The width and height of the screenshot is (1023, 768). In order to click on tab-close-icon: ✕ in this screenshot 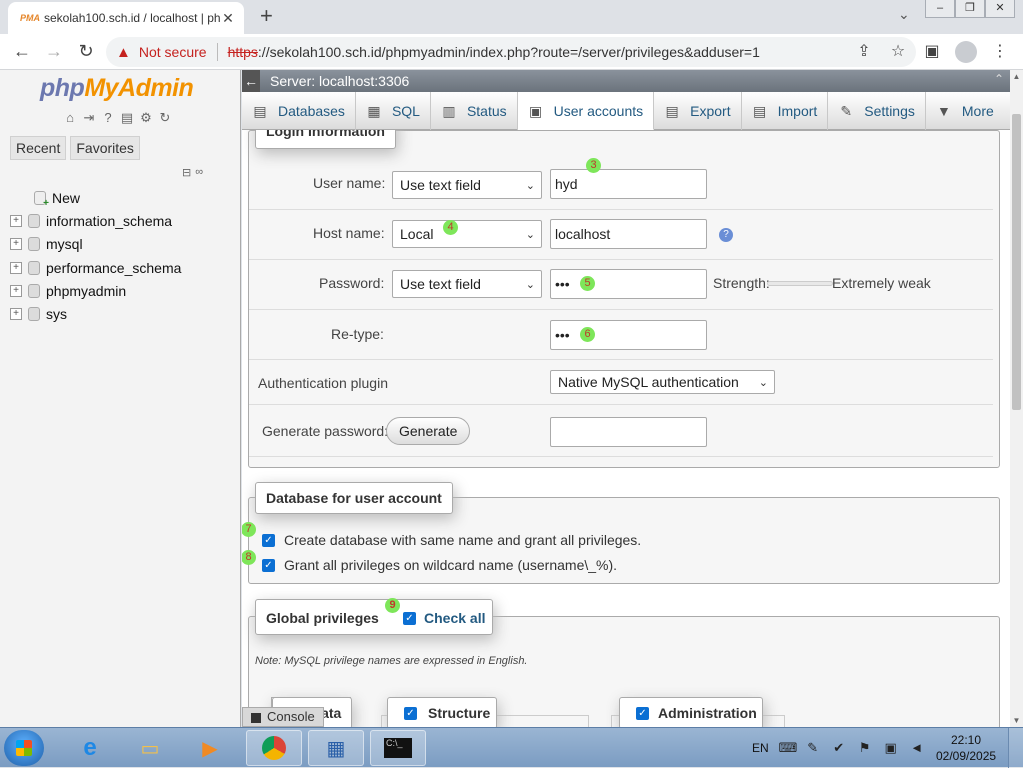, I will do `click(228, 18)`.